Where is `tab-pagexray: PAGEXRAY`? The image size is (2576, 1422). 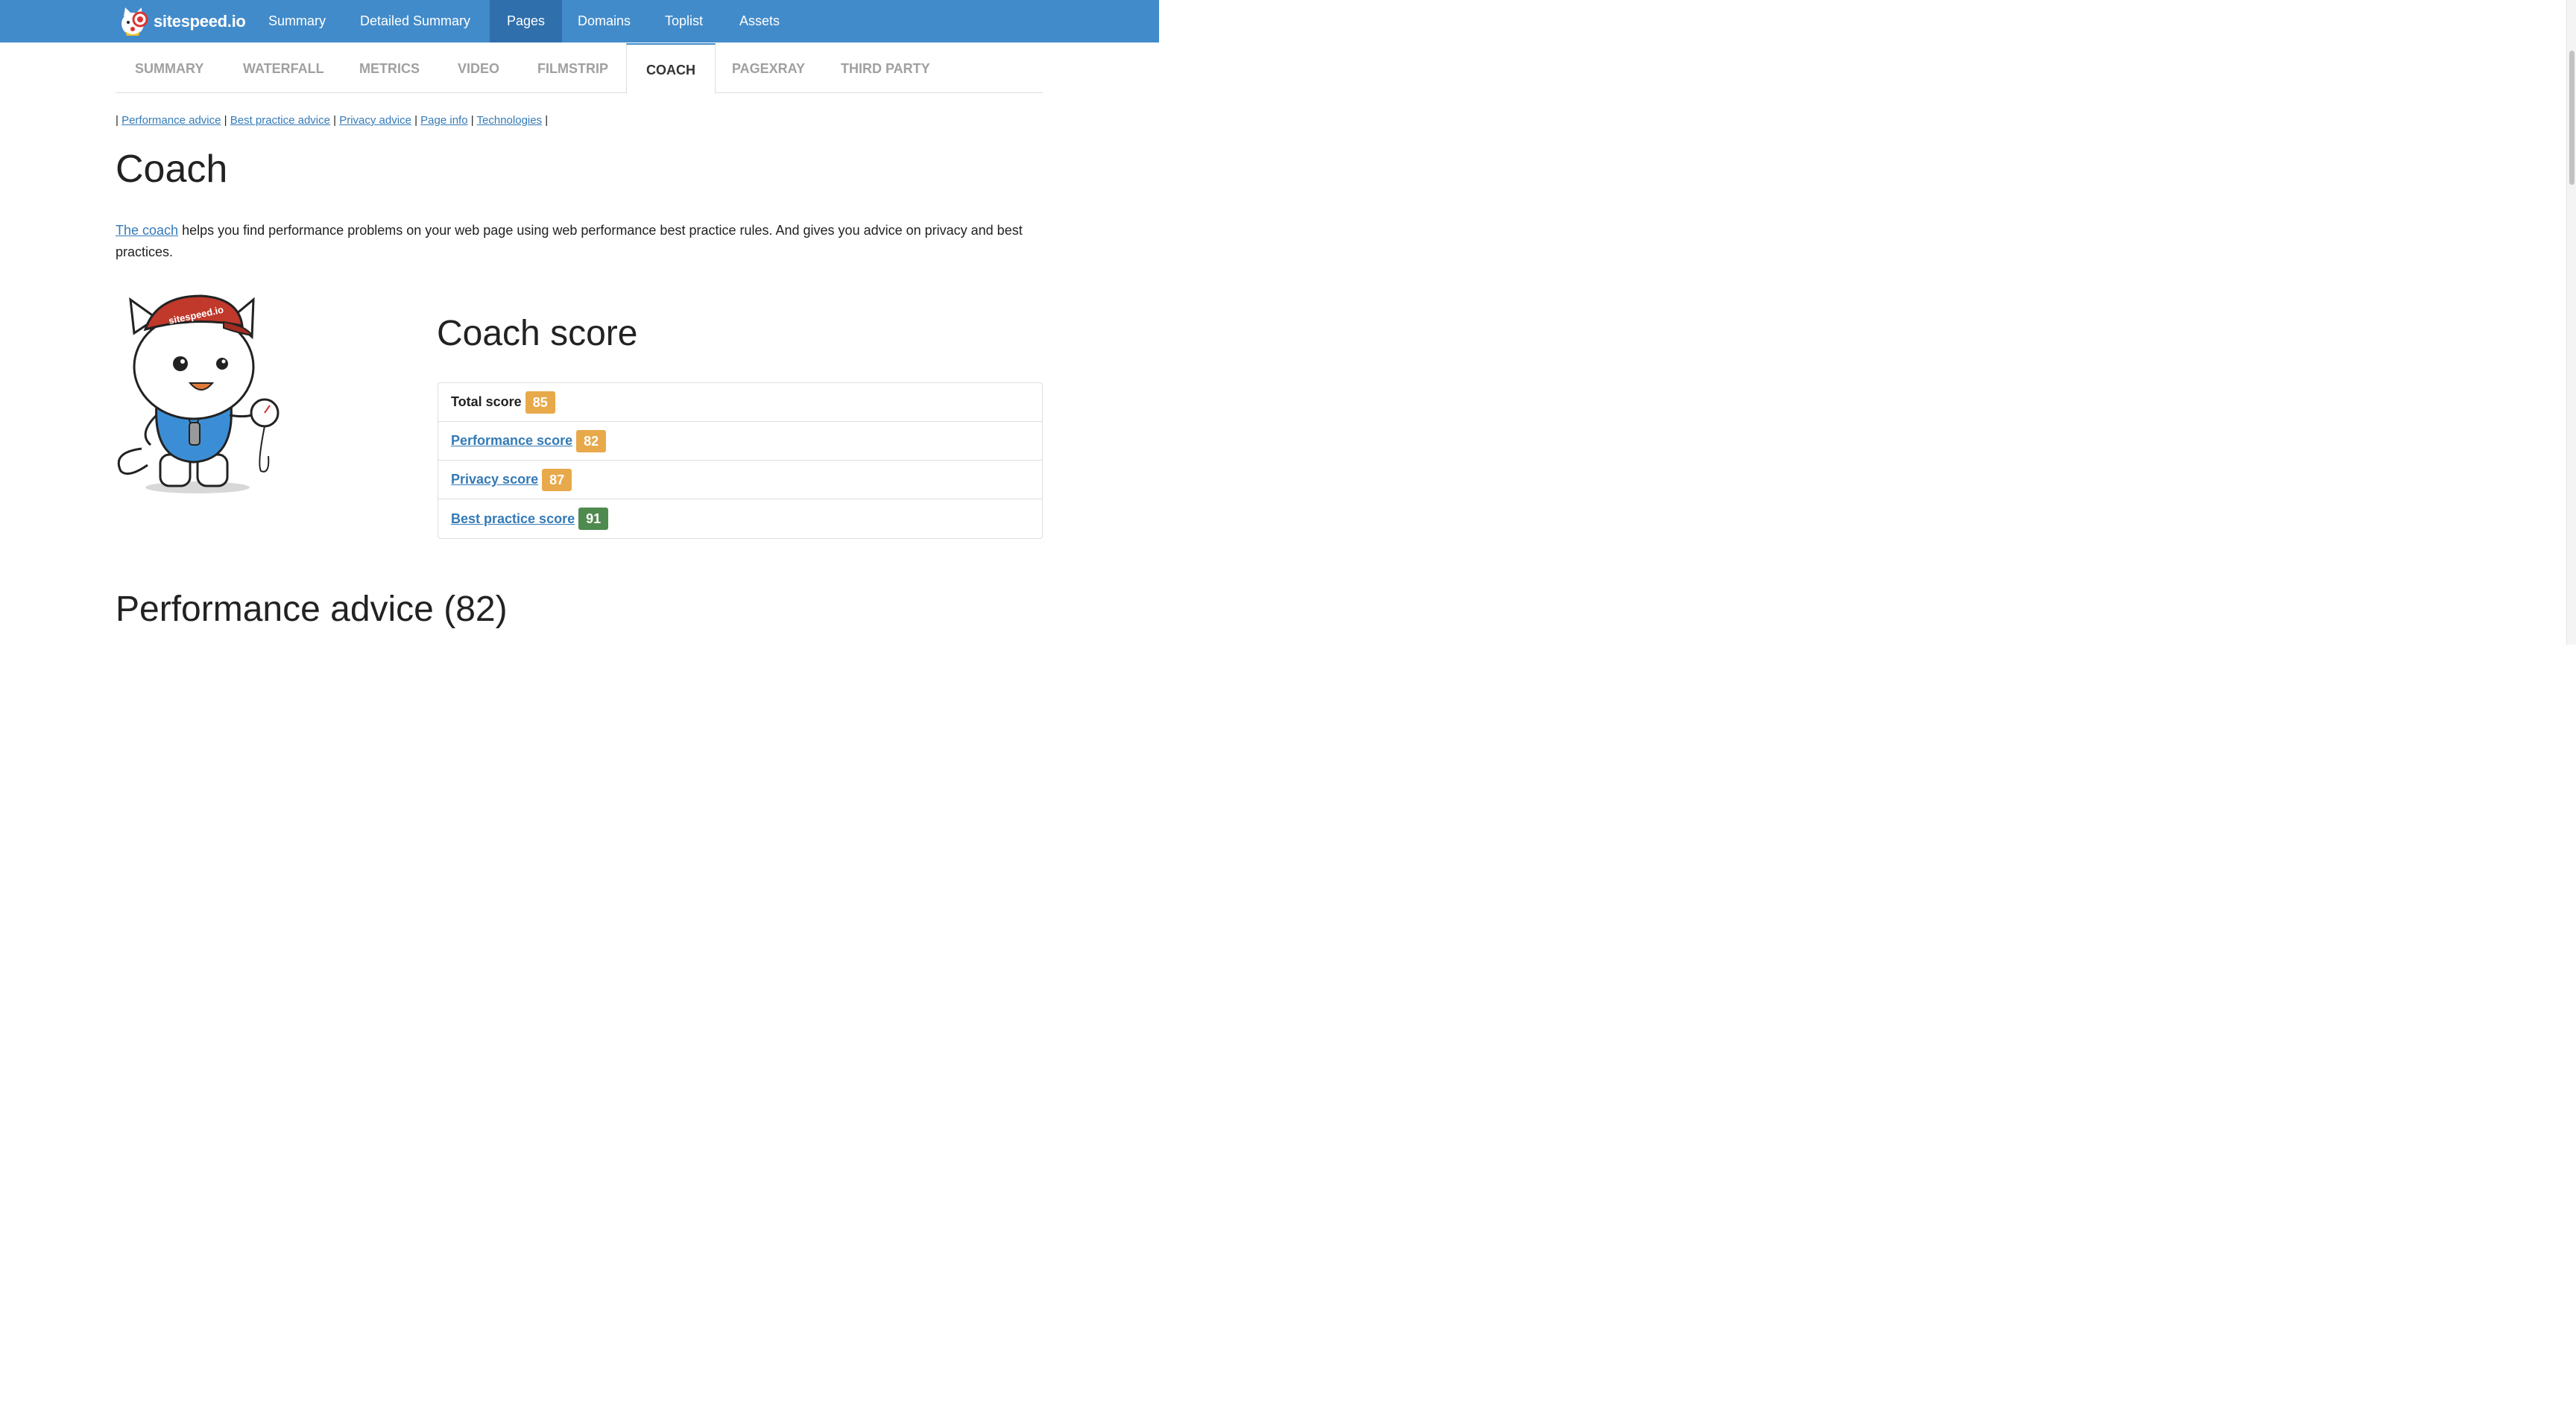
tab-pagexray: PAGEXRAY is located at coordinates (768, 68).